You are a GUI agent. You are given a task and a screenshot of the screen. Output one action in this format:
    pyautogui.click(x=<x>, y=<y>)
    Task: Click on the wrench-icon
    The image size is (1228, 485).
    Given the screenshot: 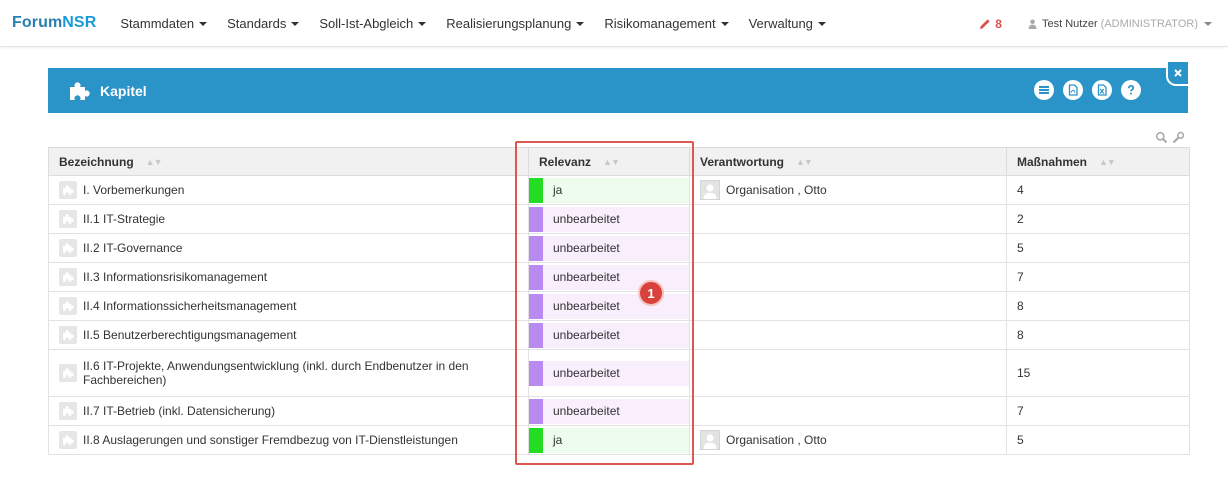 What is the action you would take?
    pyautogui.click(x=1178, y=137)
    